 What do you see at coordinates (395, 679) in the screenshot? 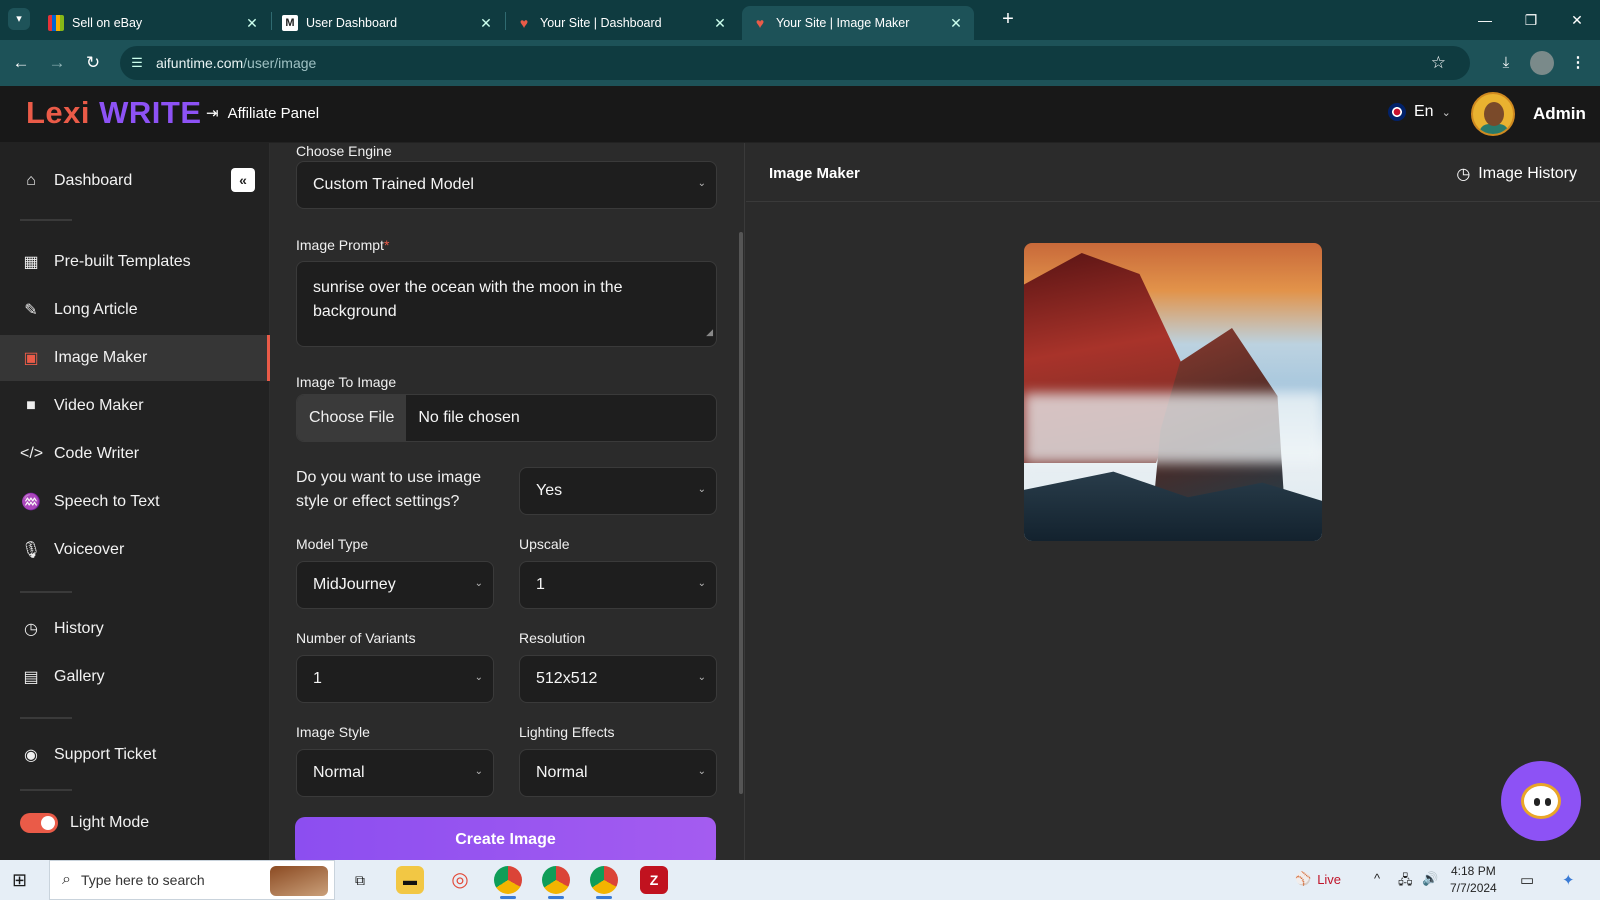
I see `variants-select: 1 ⌄` at bounding box center [395, 679].